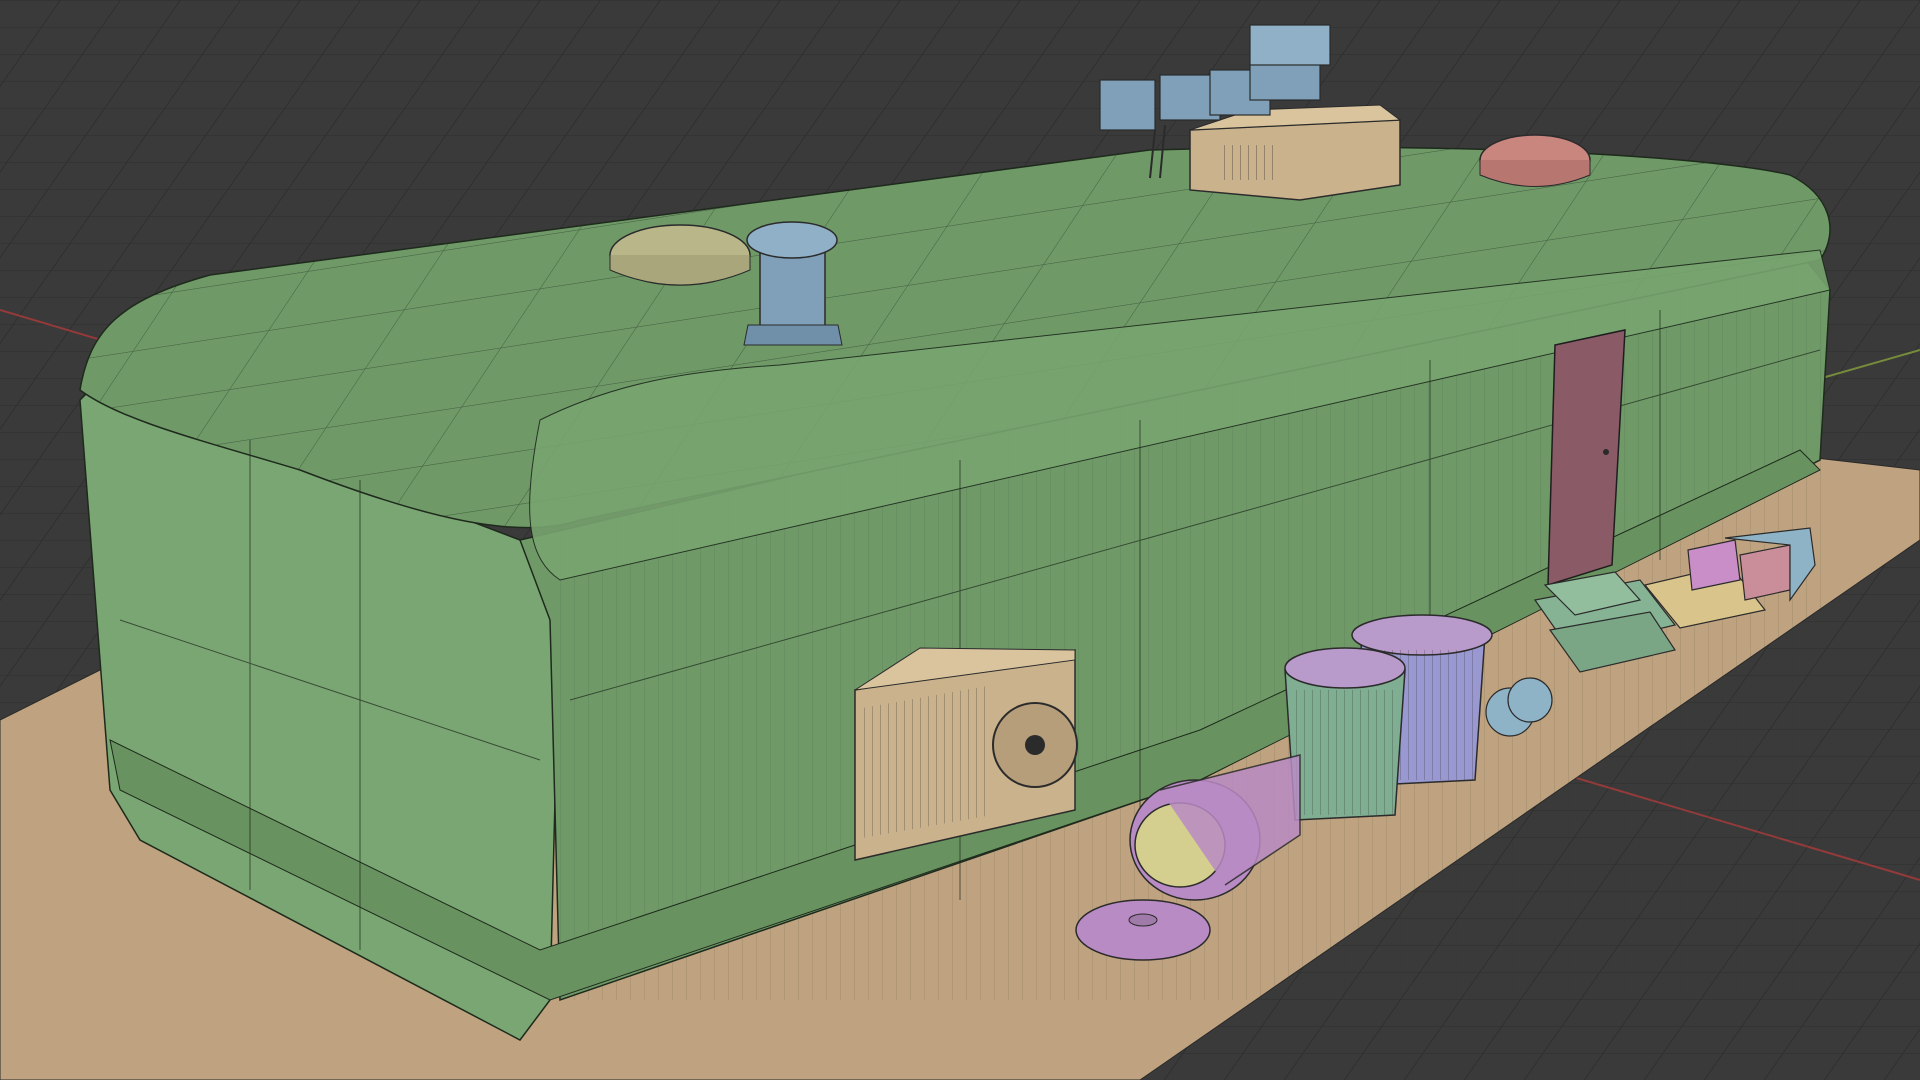 This screenshot has width=1920, height=1080. Describe the element at coordinates (1345, 734) in the screenshot. I see `trash-can-green` at that location.